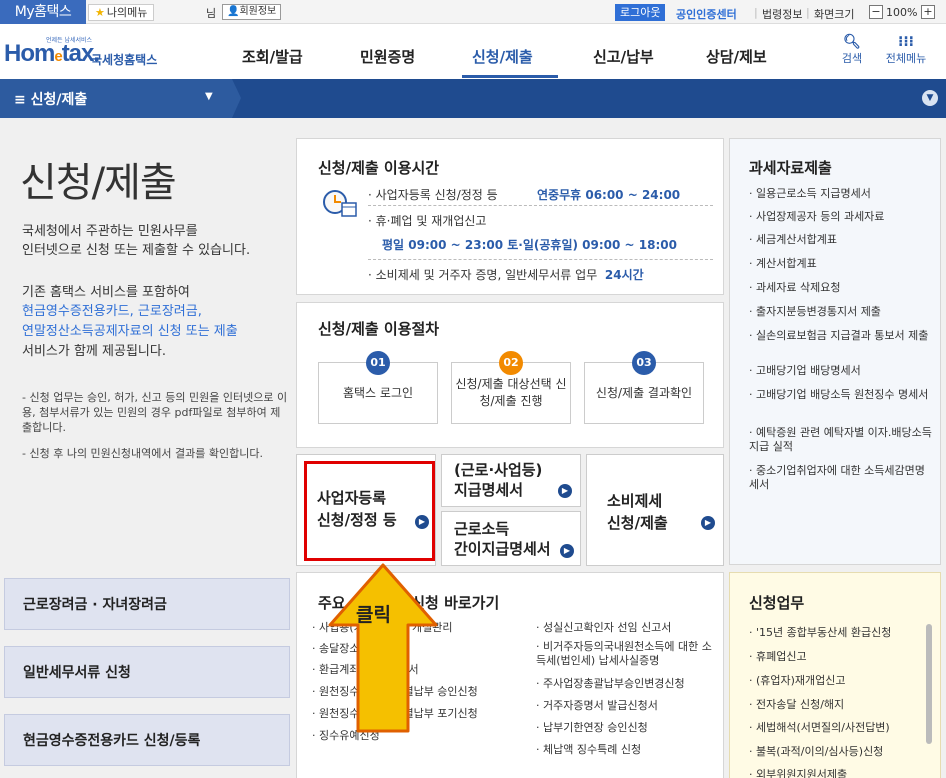 Image resolution: width=946 pixels, height=778 pixels. I want to click on tax-data-link: · 일용근로소득 지급명세서, so click(842, 194).